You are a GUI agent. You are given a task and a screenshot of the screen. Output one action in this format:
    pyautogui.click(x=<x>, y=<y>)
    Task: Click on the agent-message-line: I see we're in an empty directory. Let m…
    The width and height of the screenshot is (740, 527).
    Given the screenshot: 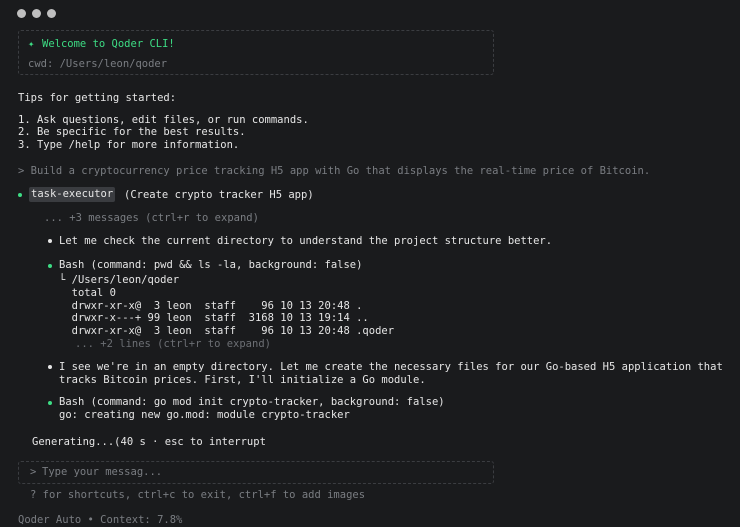 What is the action you would take?
    pyautogui.click(x=391, y=367)
    